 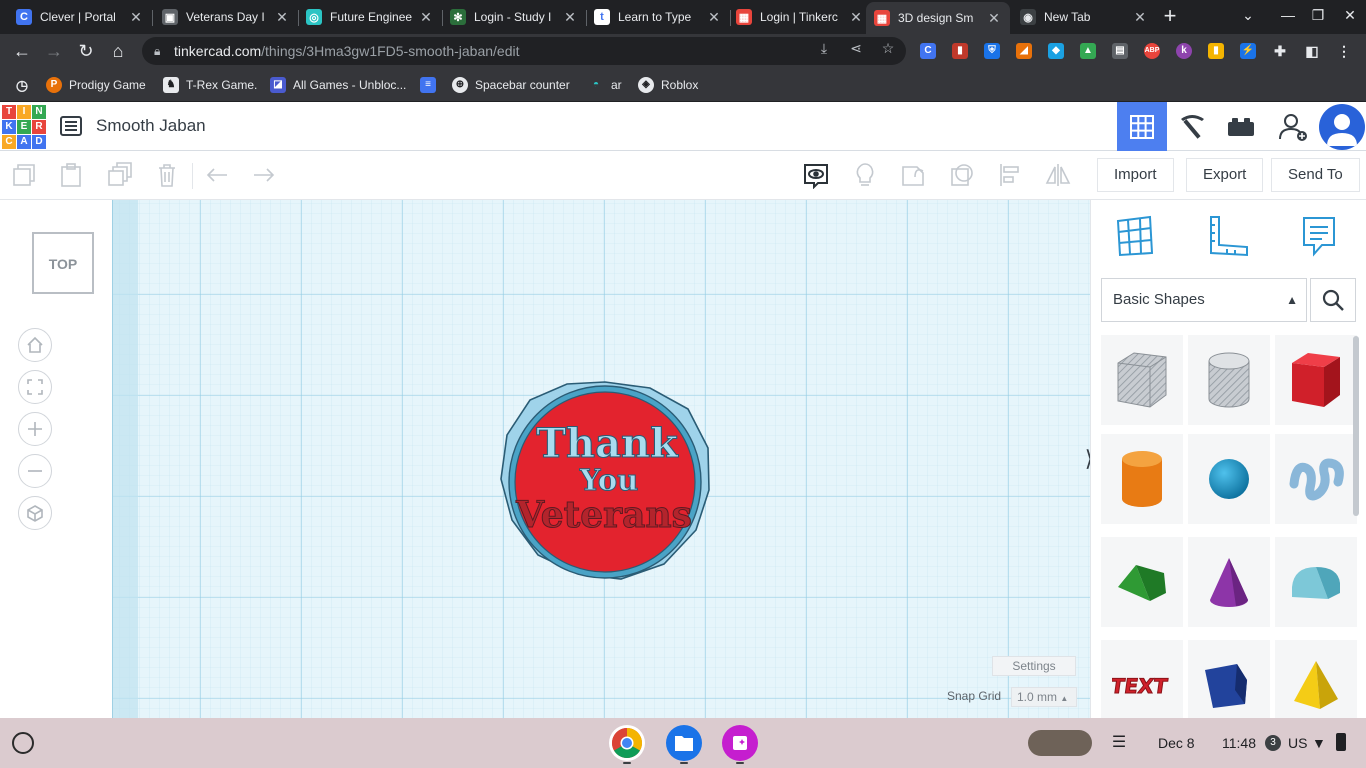 What do you see at coordinates (24, 175) in the screenshot?
I see `copy-icon` at bounding box center [24, 175].